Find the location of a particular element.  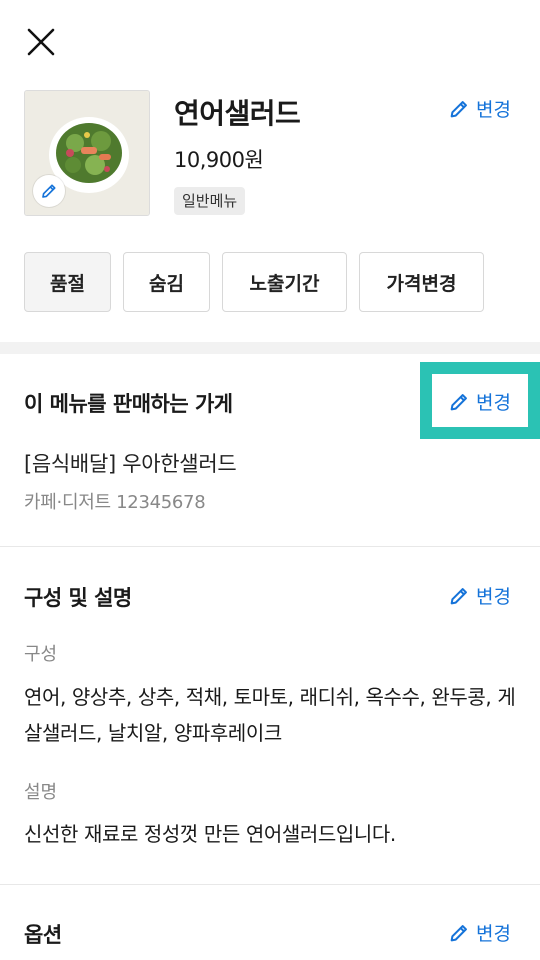

options-edit-button: 변경 is located at coordinates (479, 932).